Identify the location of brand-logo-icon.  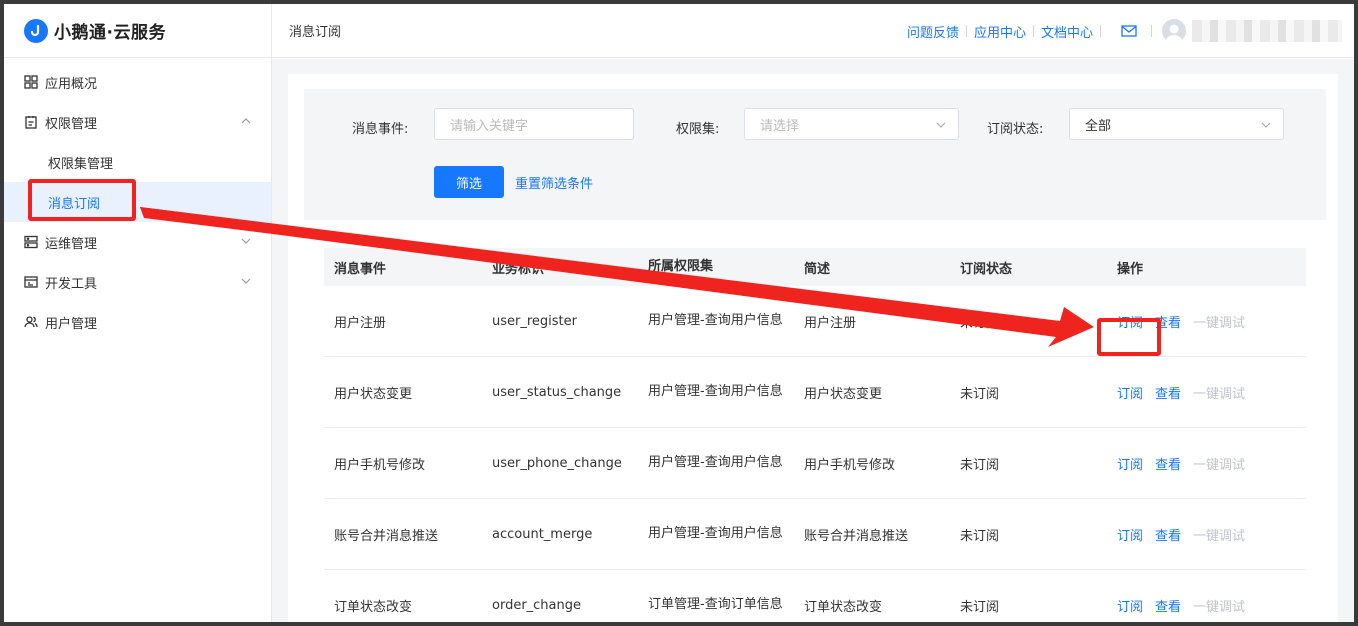
(36, 30).